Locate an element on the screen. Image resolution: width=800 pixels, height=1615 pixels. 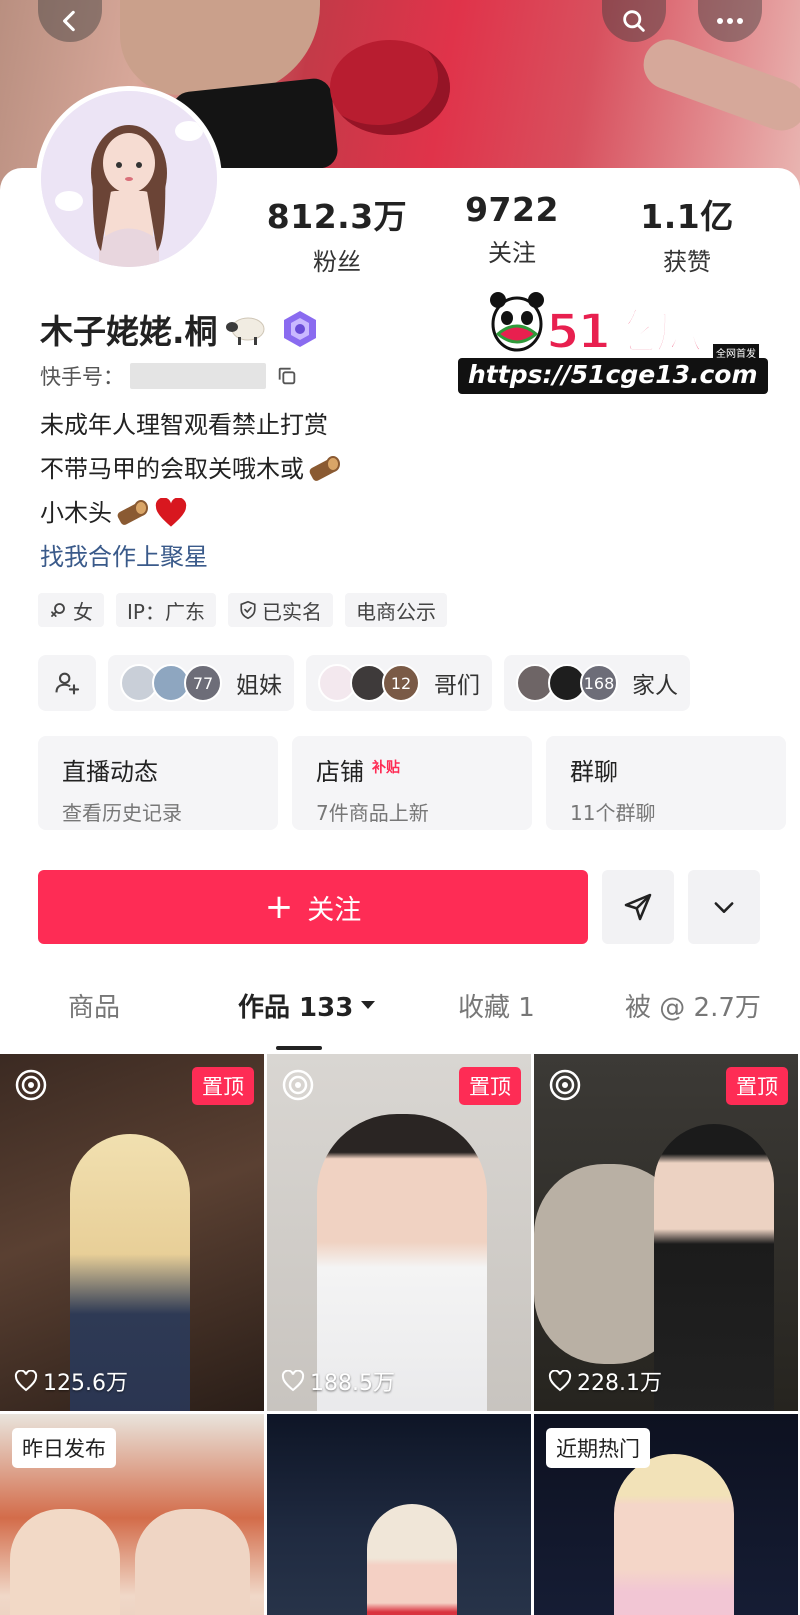
card-title: 群聊 is located at coordinates (666, 769).